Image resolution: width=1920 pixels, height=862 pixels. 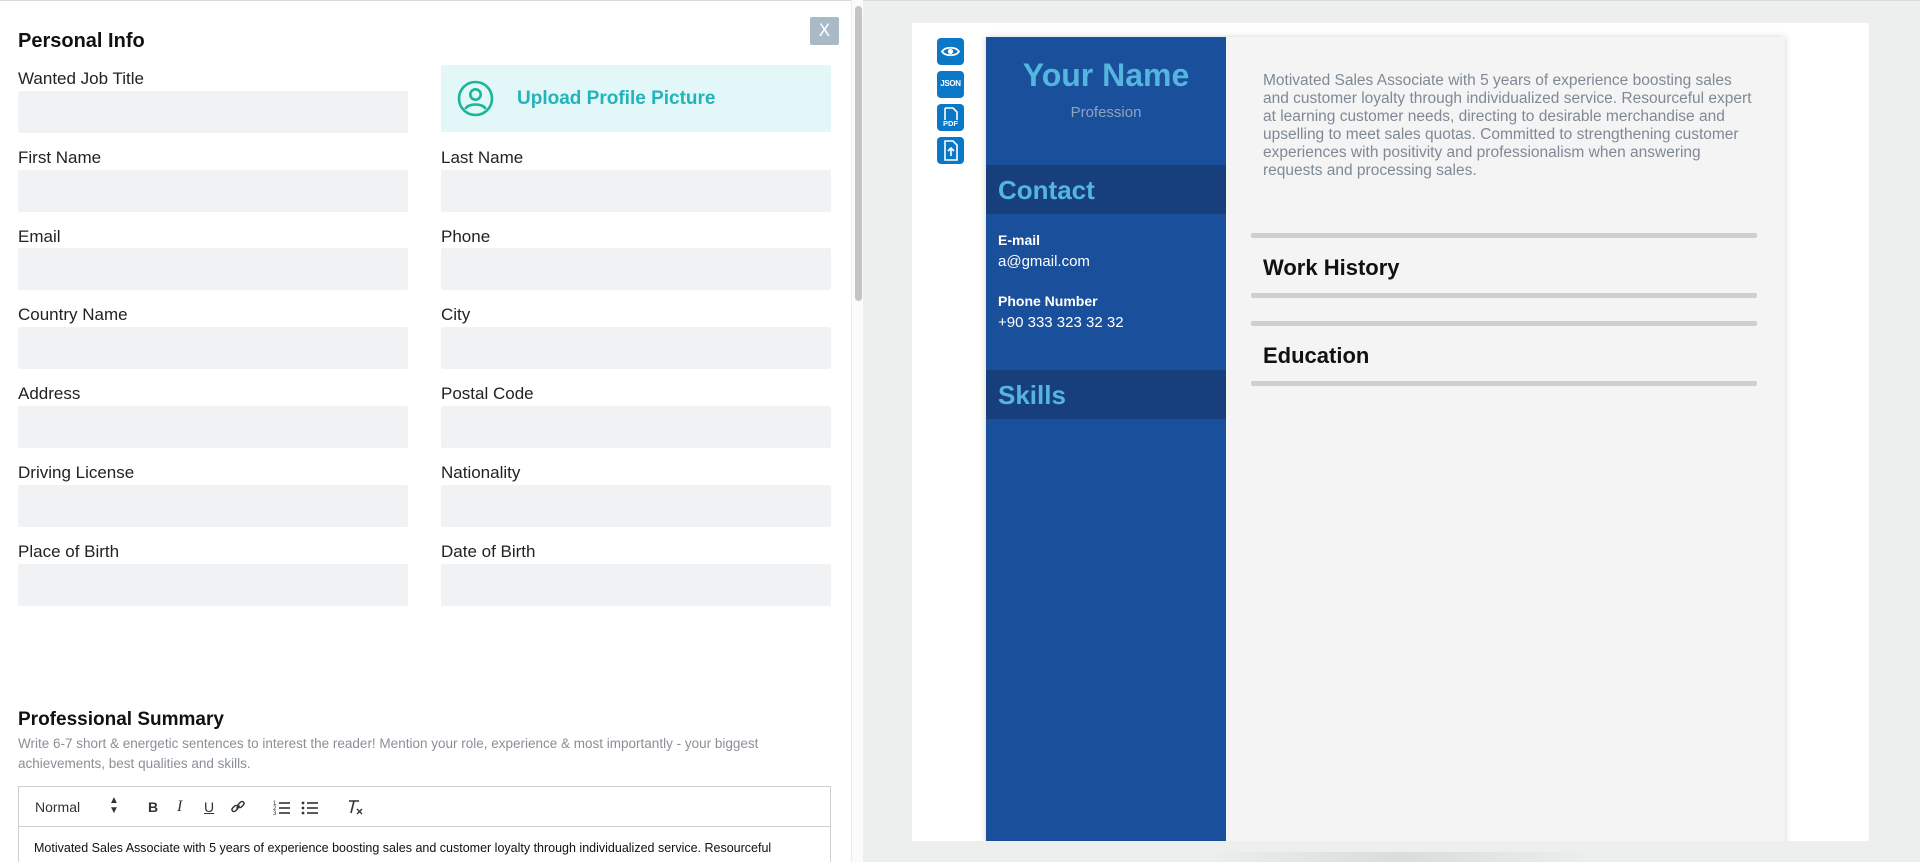 I want to click on close-button: X, so click(x=824, y=31).